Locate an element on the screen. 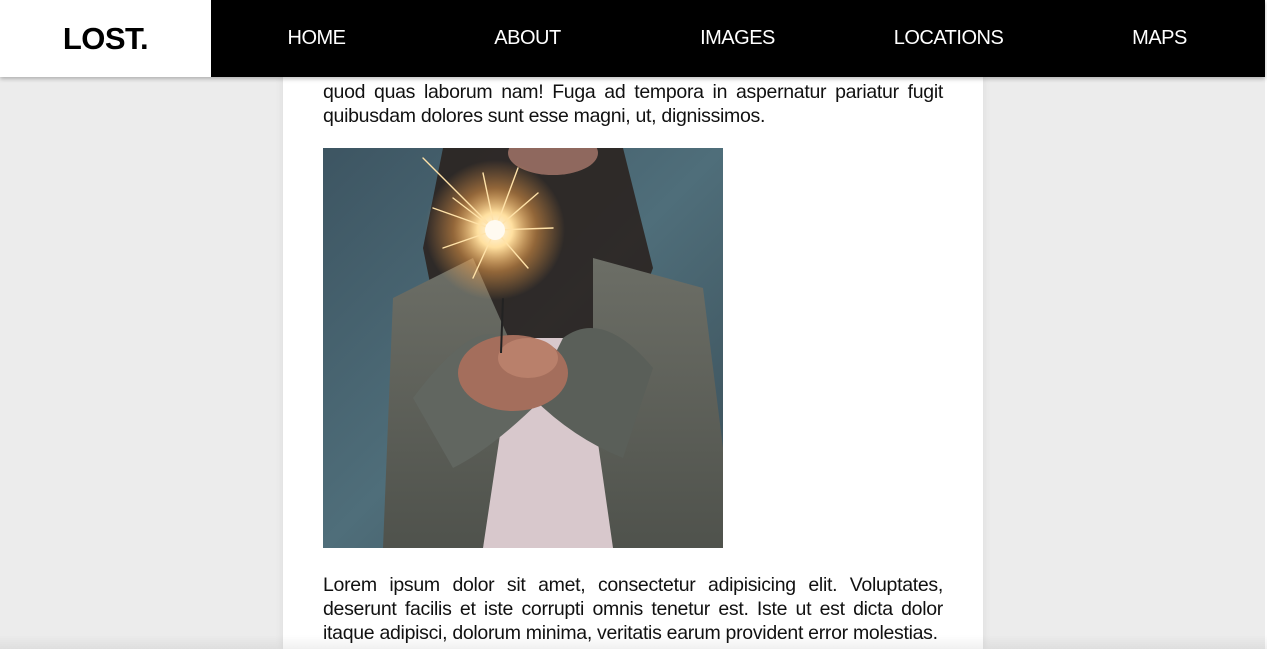 This screenshot has height=649, width=1267. site-logo: LOST. is located at coordinates (105, 38).